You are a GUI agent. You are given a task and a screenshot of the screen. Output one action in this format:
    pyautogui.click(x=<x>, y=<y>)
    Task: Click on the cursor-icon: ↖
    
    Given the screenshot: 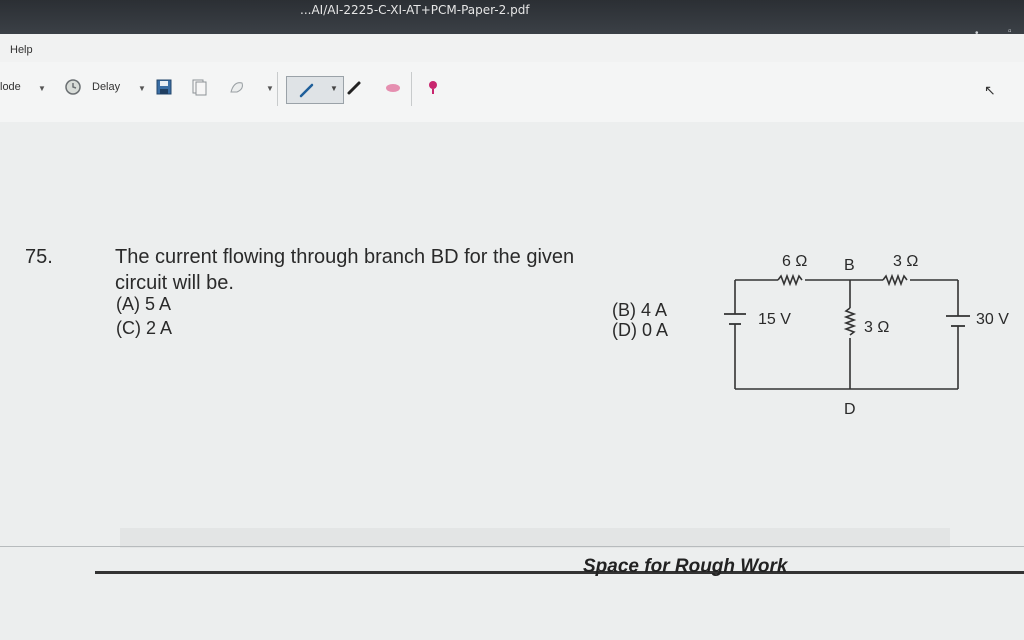 What is the action you would take?
    pyautogui.click(x=990, y=90)
    